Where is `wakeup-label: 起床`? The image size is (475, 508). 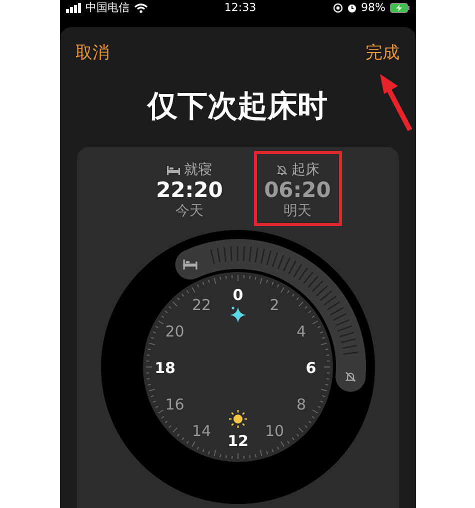
wakeup-label: 起床 is located at coordinates (306, 170).